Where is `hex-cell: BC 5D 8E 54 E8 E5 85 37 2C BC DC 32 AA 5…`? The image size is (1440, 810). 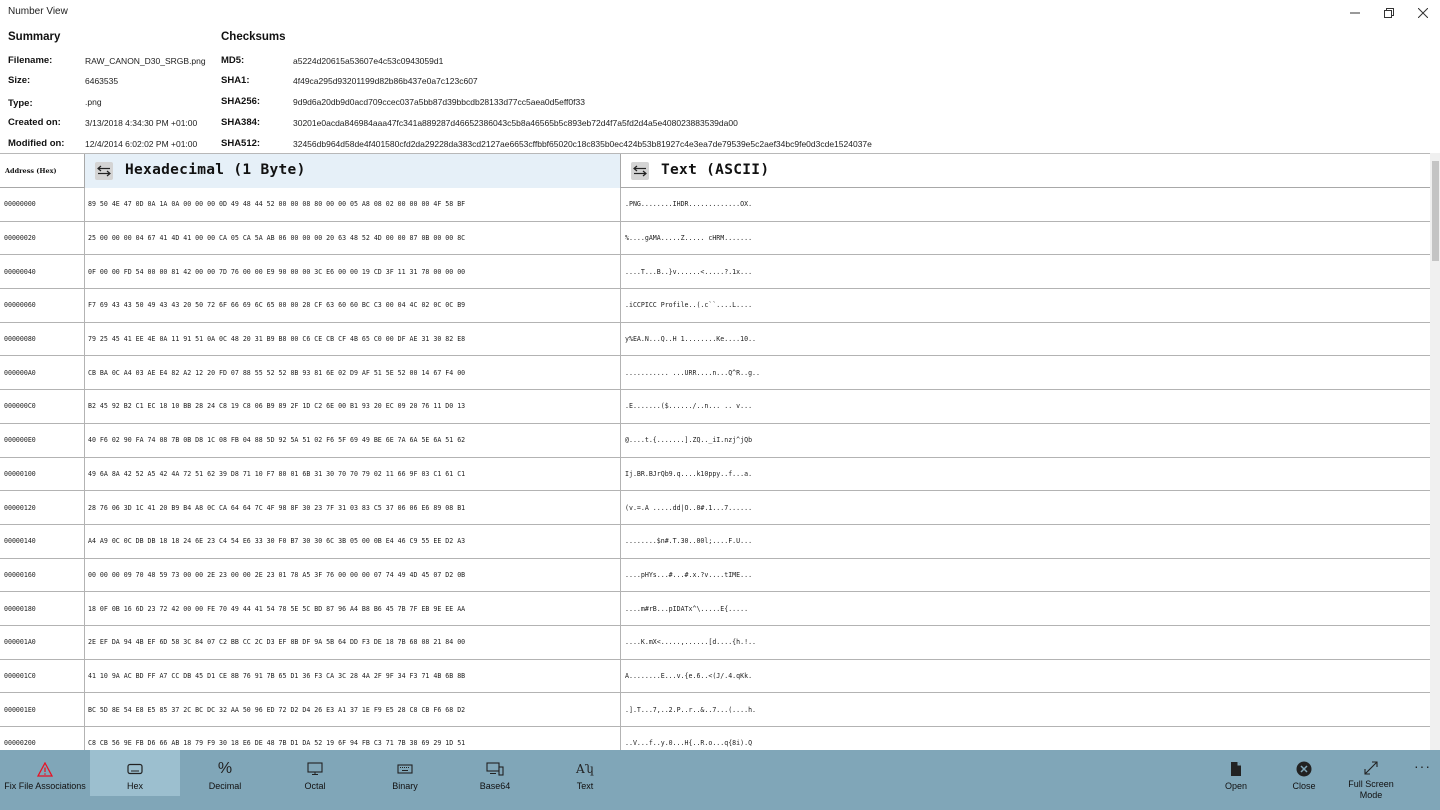
hex-cell: BC 5D 8E 54 E8 E5 85 37 2C BC DC 32 AA 5… is located at coordinates (353, 709).